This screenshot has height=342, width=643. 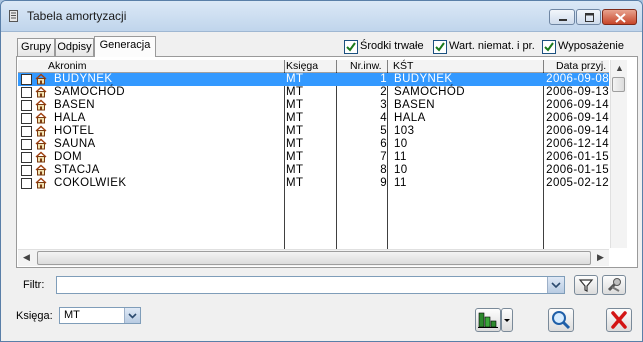 What do you see at coordinates (383, 118) in the screenshot?
I see `cell-nr: 4` at bounding box center [383, 118].